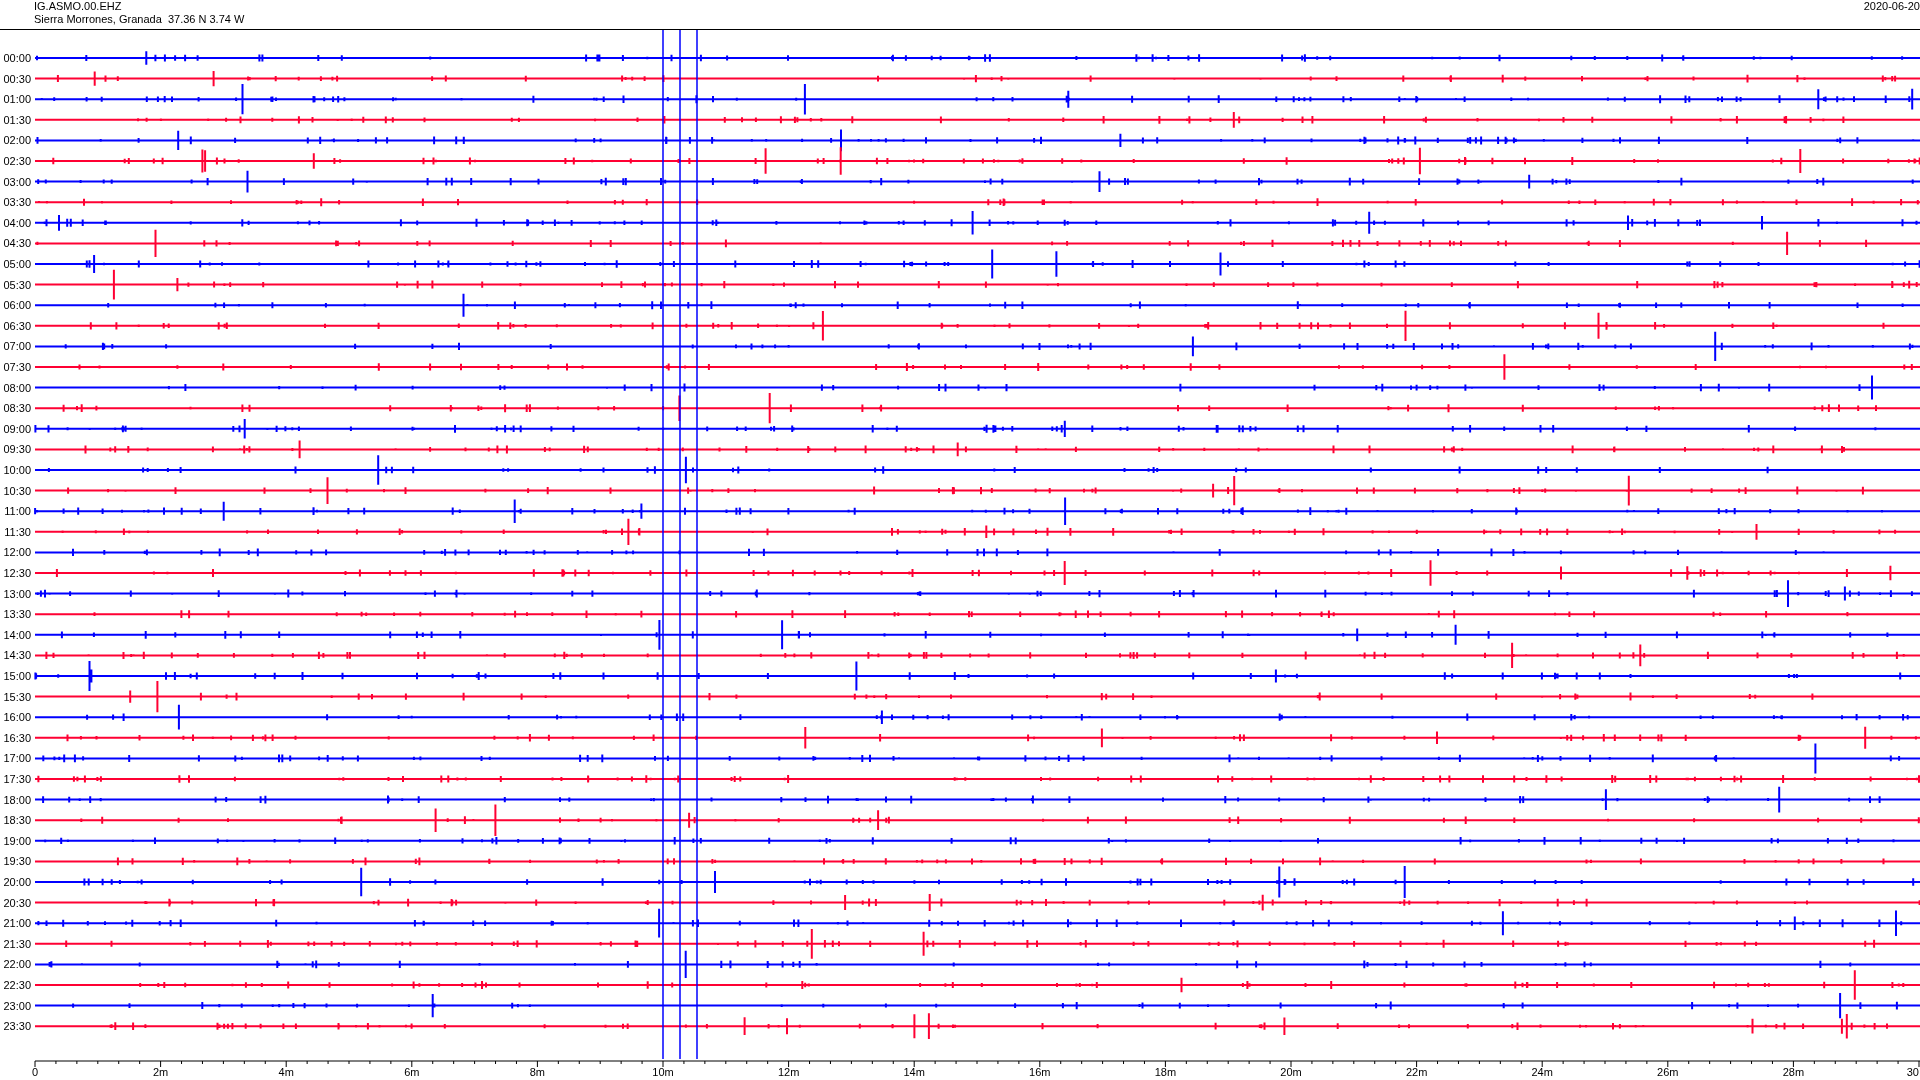  Describe the element at coordinates (1040, 1072) in the screenshot. I see `axis-label: 16m` at that location.